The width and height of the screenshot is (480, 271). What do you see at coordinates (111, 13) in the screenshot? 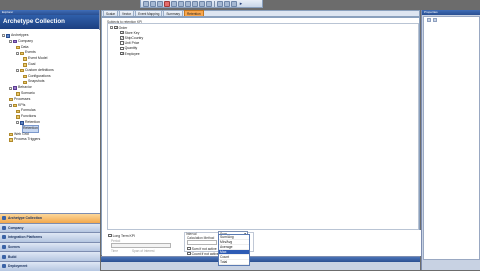
I see `tab-scalar: Scalar` at bounding box center [111, 13].